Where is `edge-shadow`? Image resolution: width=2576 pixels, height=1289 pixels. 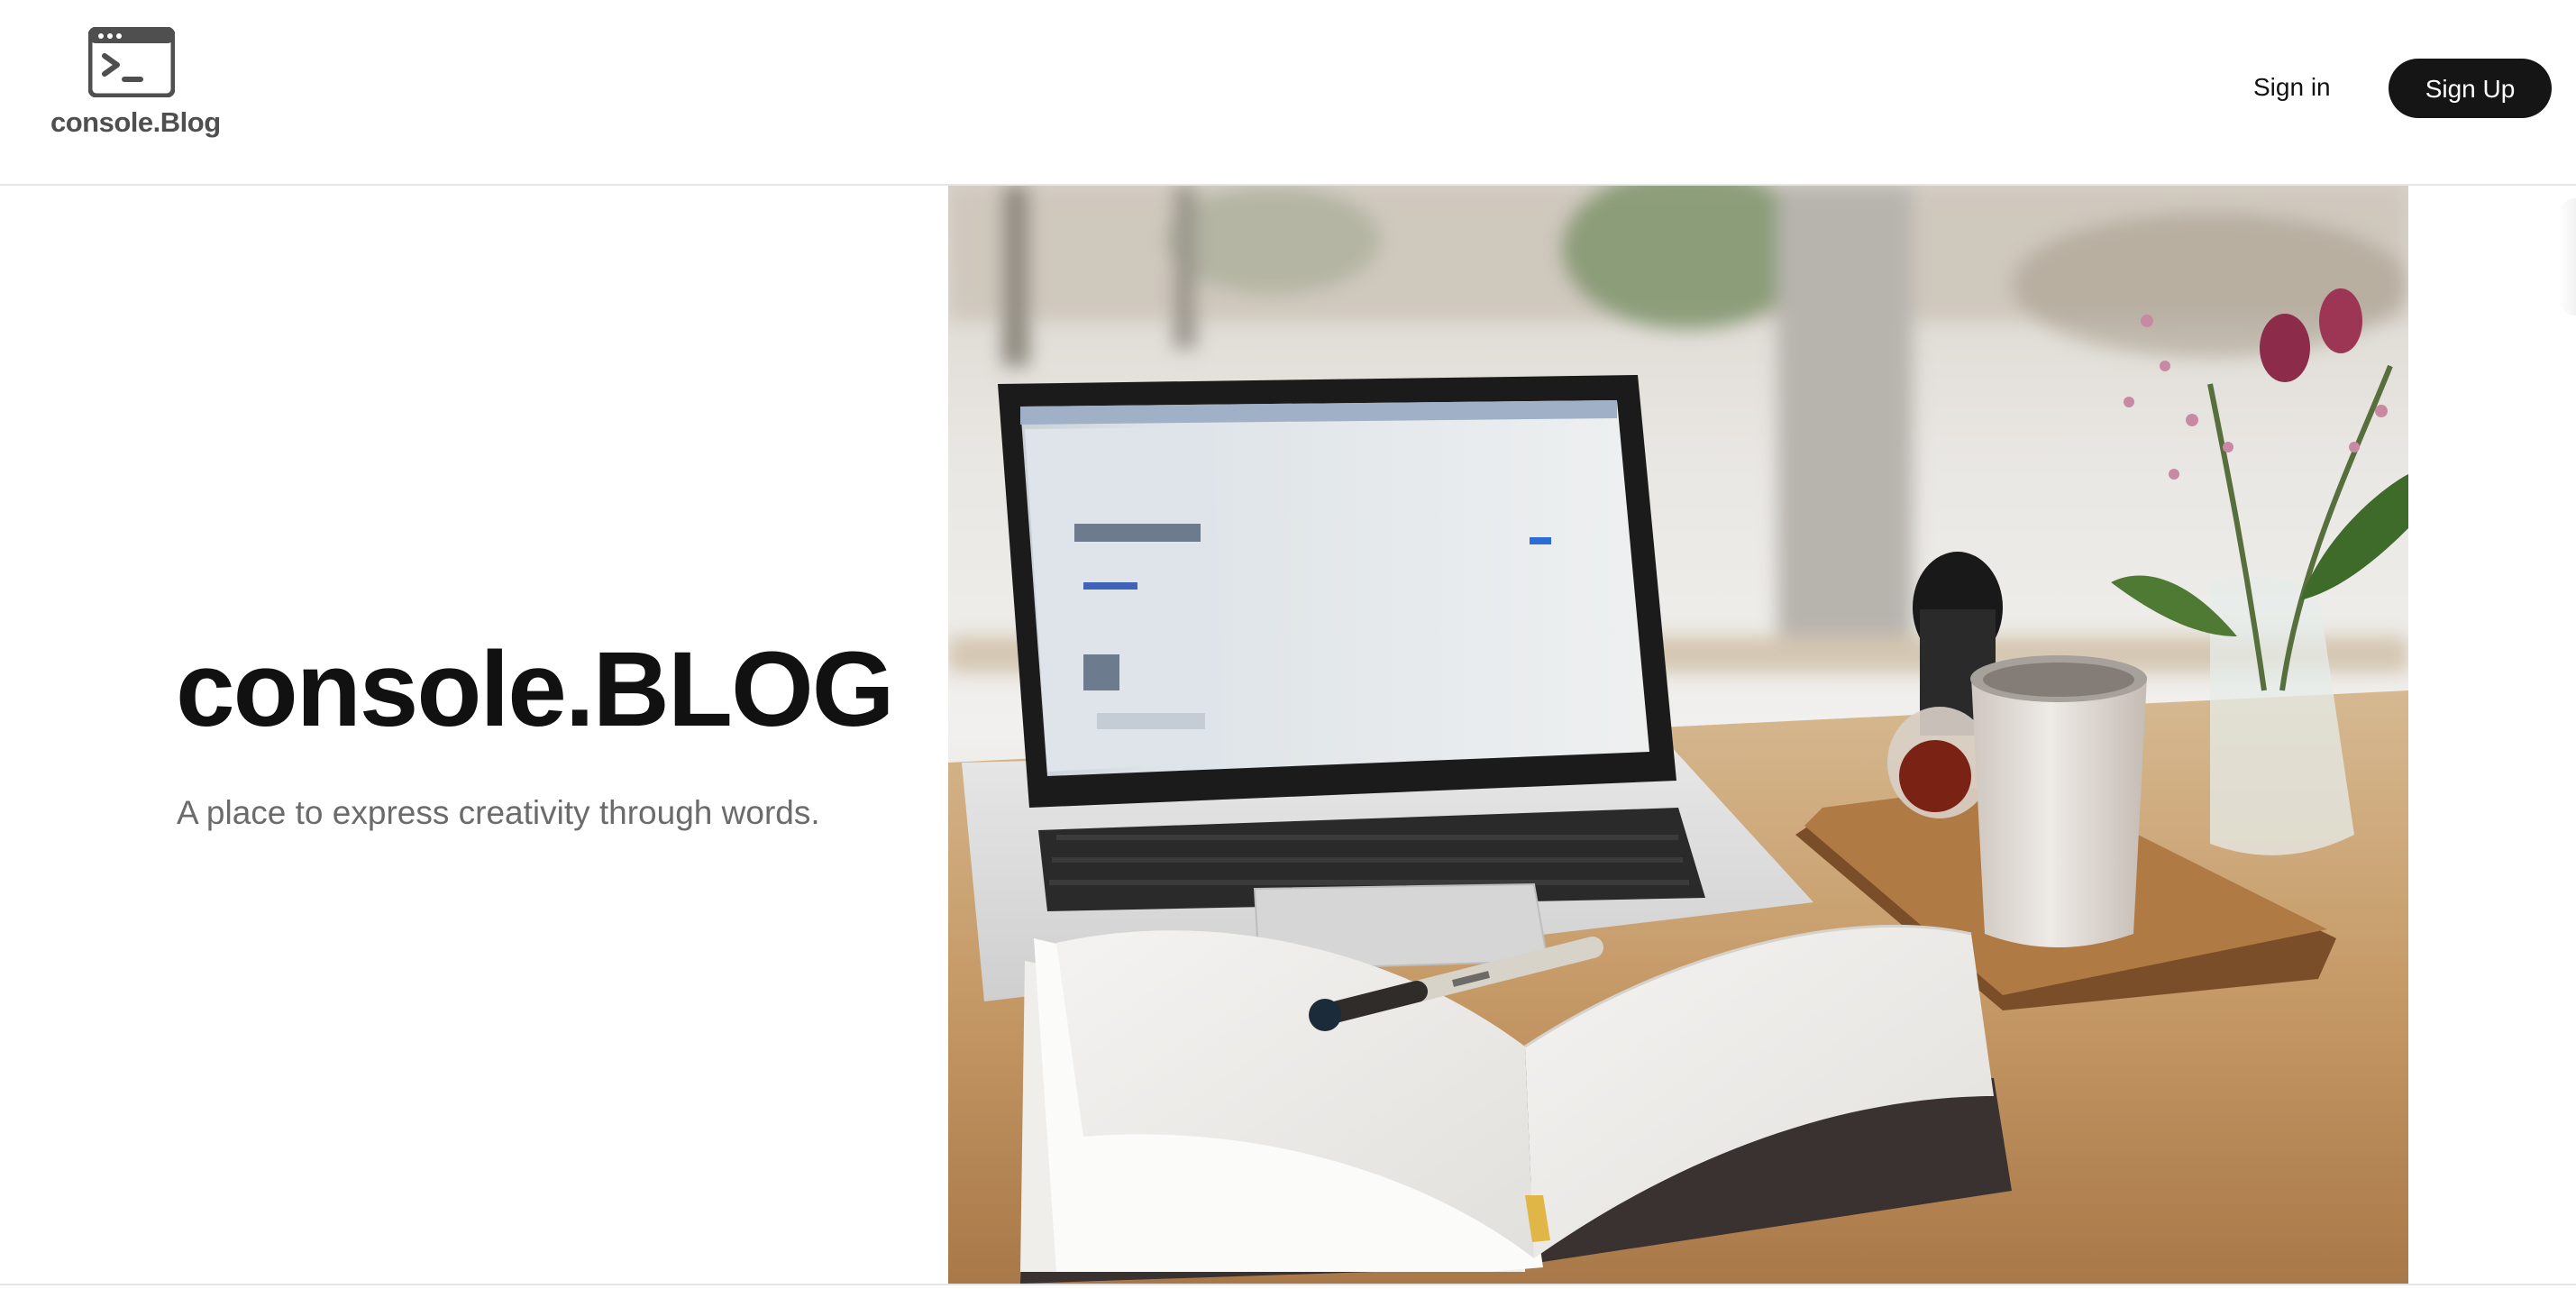
edge-shadow is located at coordinates (2567, 256).